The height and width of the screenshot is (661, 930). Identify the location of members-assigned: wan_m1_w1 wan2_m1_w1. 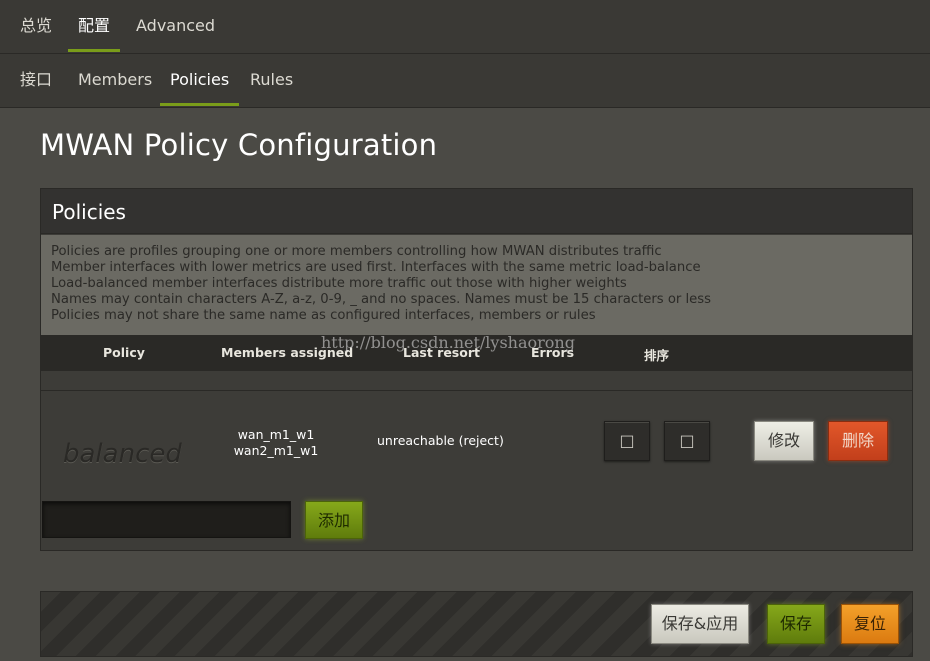
(276, 443).